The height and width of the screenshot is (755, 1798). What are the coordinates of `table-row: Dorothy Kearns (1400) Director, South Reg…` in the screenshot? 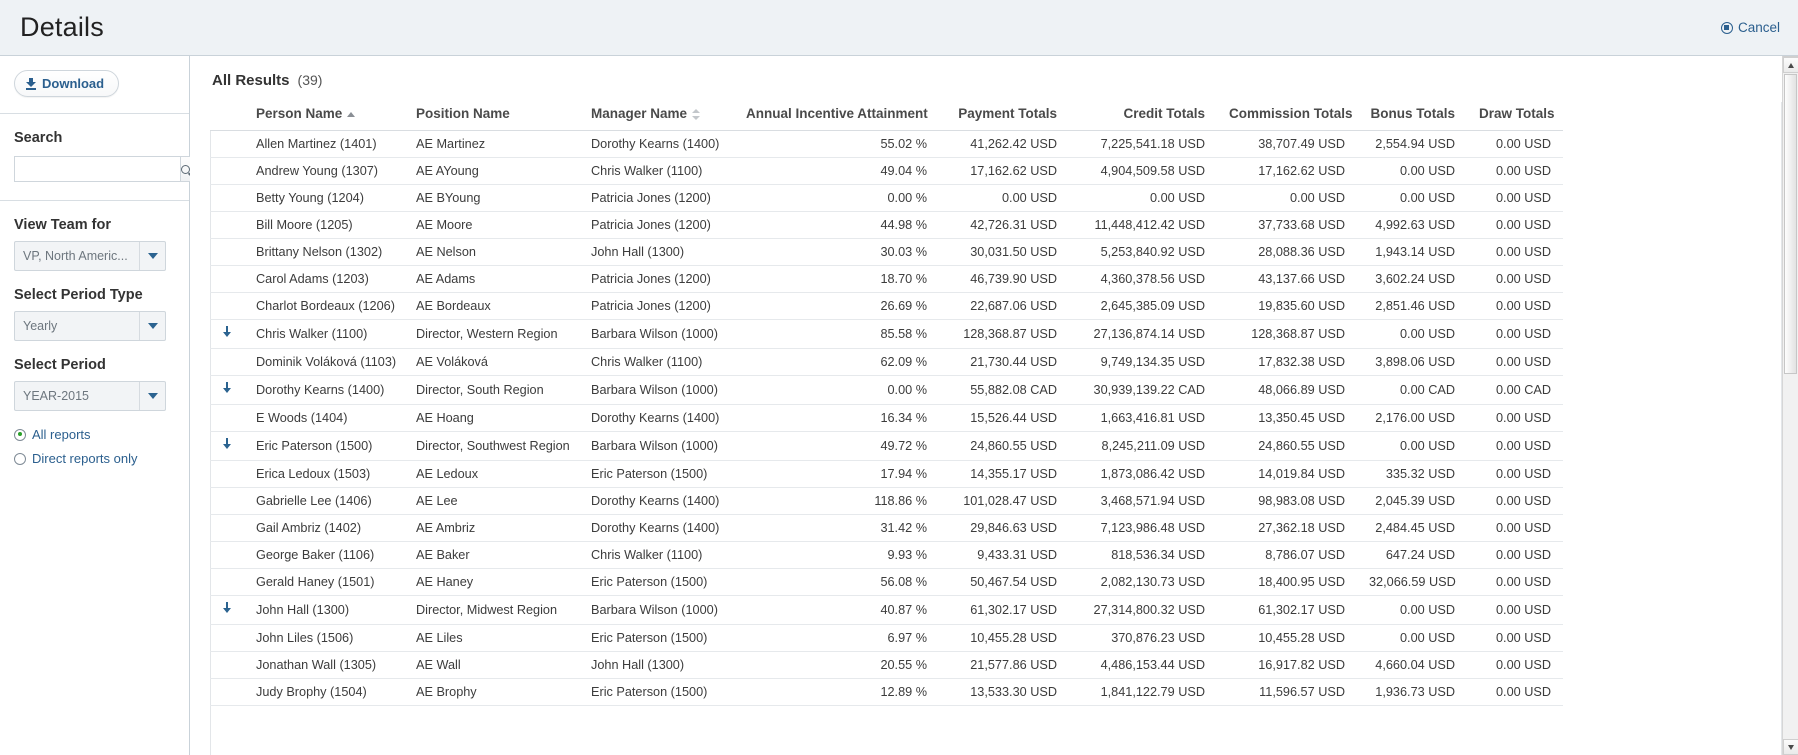 It's located at (886, 390).